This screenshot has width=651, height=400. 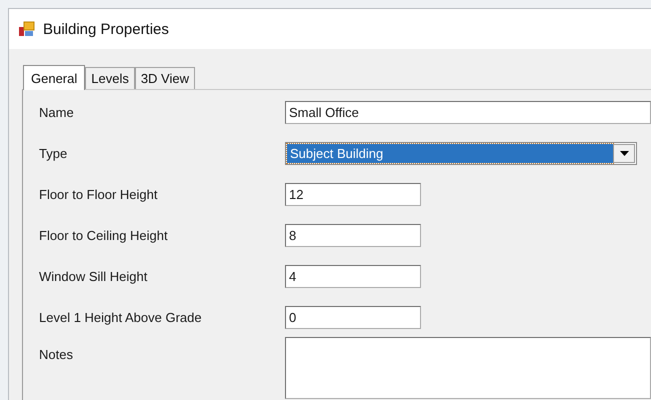 What do you see at coordinates (121, 317) in the screenshot?
I see `field-label: Level 1 Height Above Grade` at bounding box center [121, 317].